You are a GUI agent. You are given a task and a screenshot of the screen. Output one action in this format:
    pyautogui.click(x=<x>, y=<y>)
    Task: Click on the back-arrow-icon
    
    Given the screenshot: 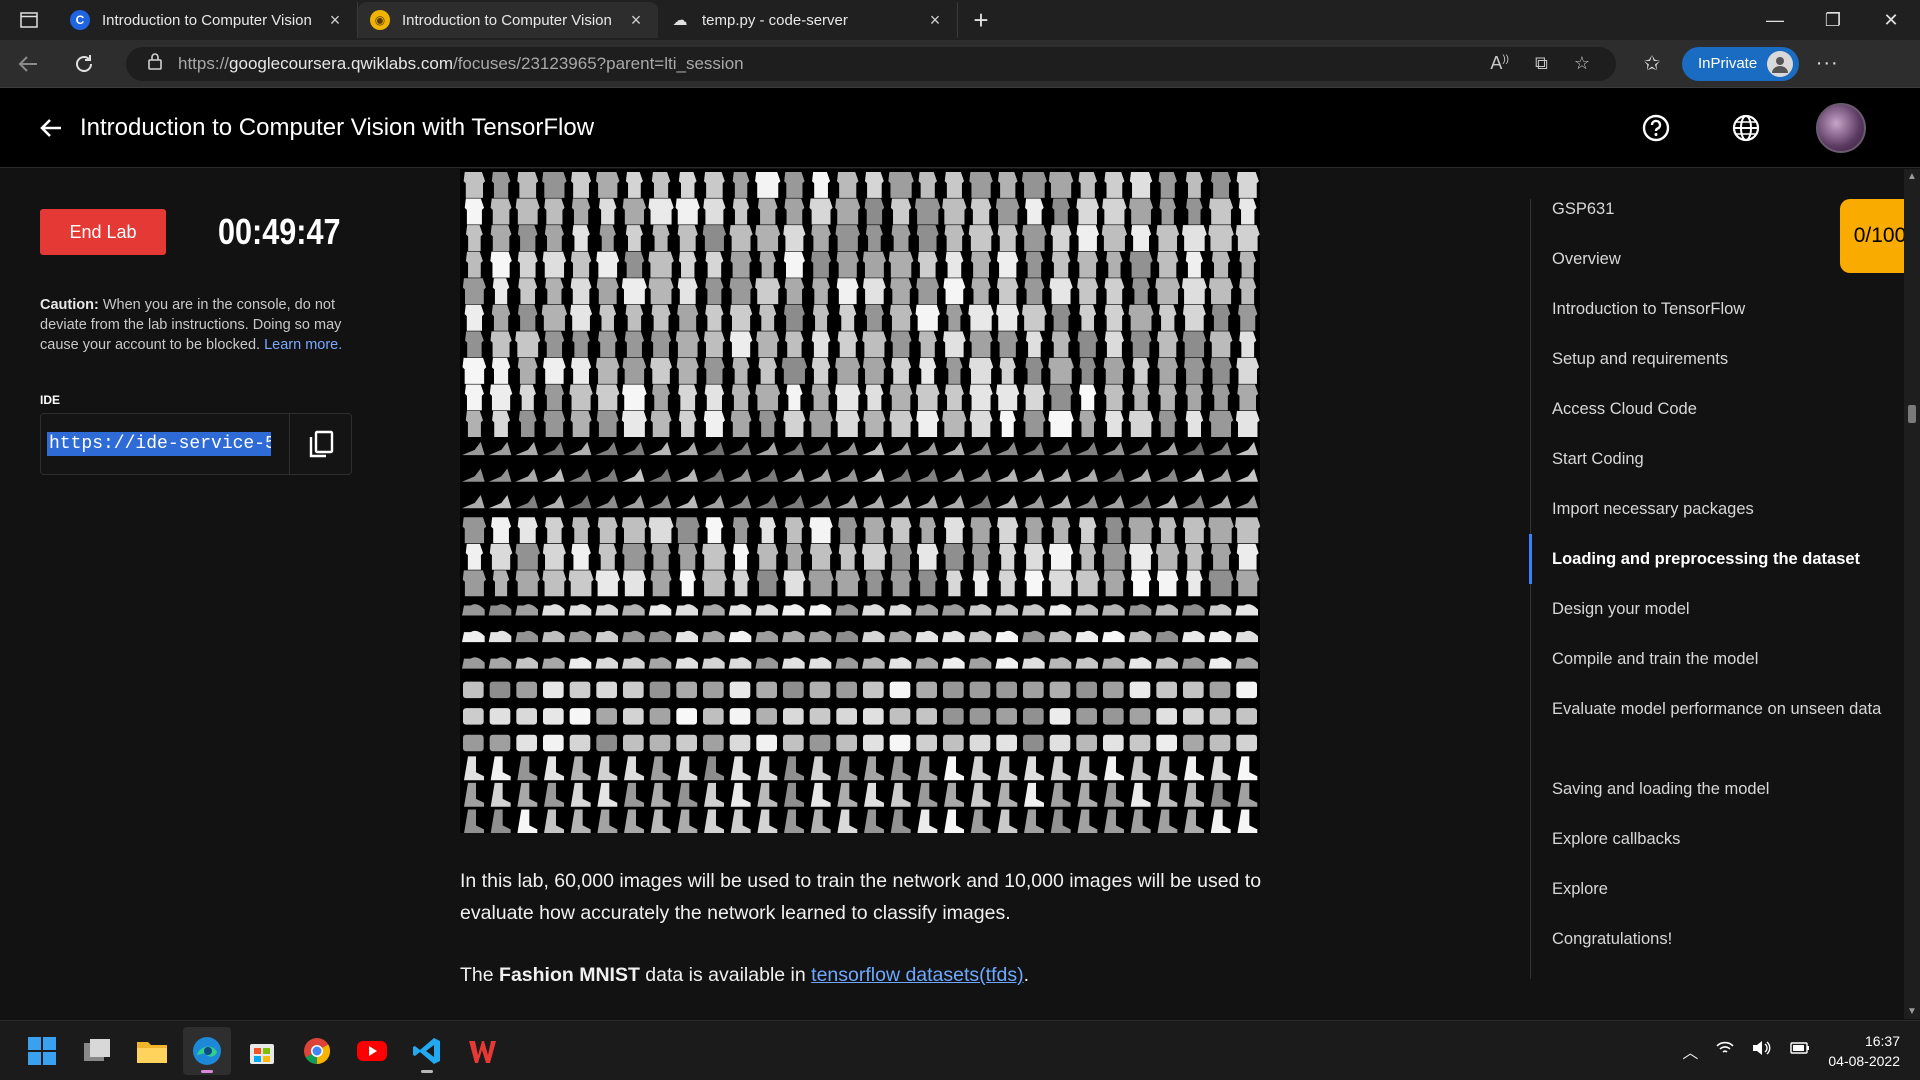 What is the action you would take?
    pyautogui.click(x=51, y=128)
    